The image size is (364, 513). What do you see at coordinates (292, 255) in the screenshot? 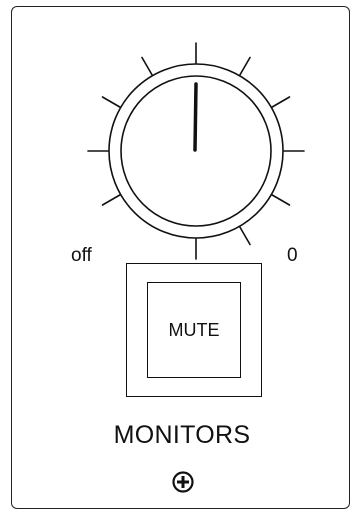
I see `knob-max-label: 0` at bounding box center [292, 255].